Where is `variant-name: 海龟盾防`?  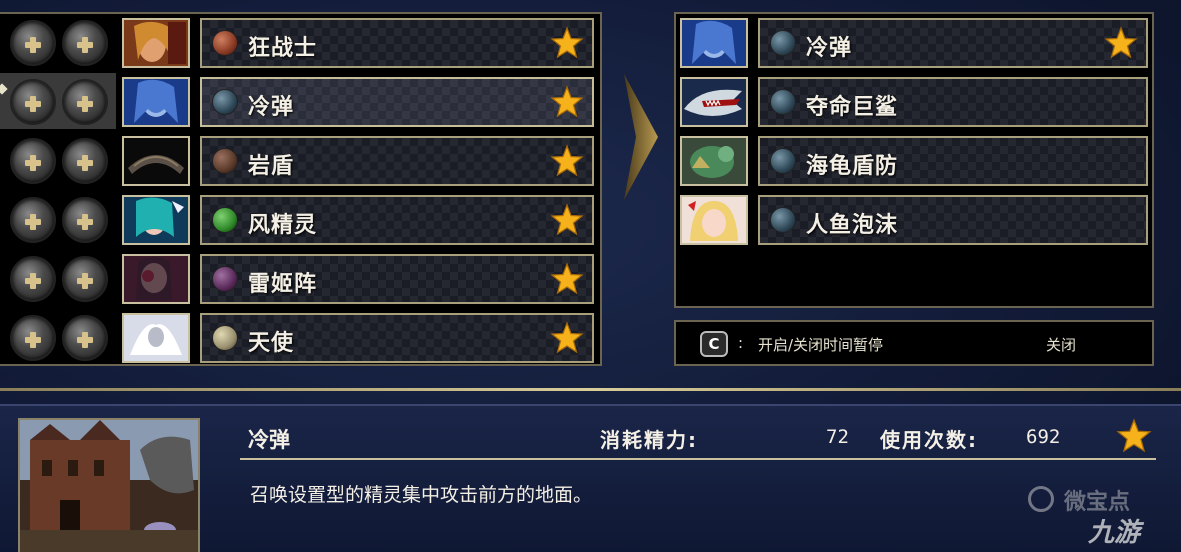 variant-name: 海龟盾防 is located at coordinates (852, 166).